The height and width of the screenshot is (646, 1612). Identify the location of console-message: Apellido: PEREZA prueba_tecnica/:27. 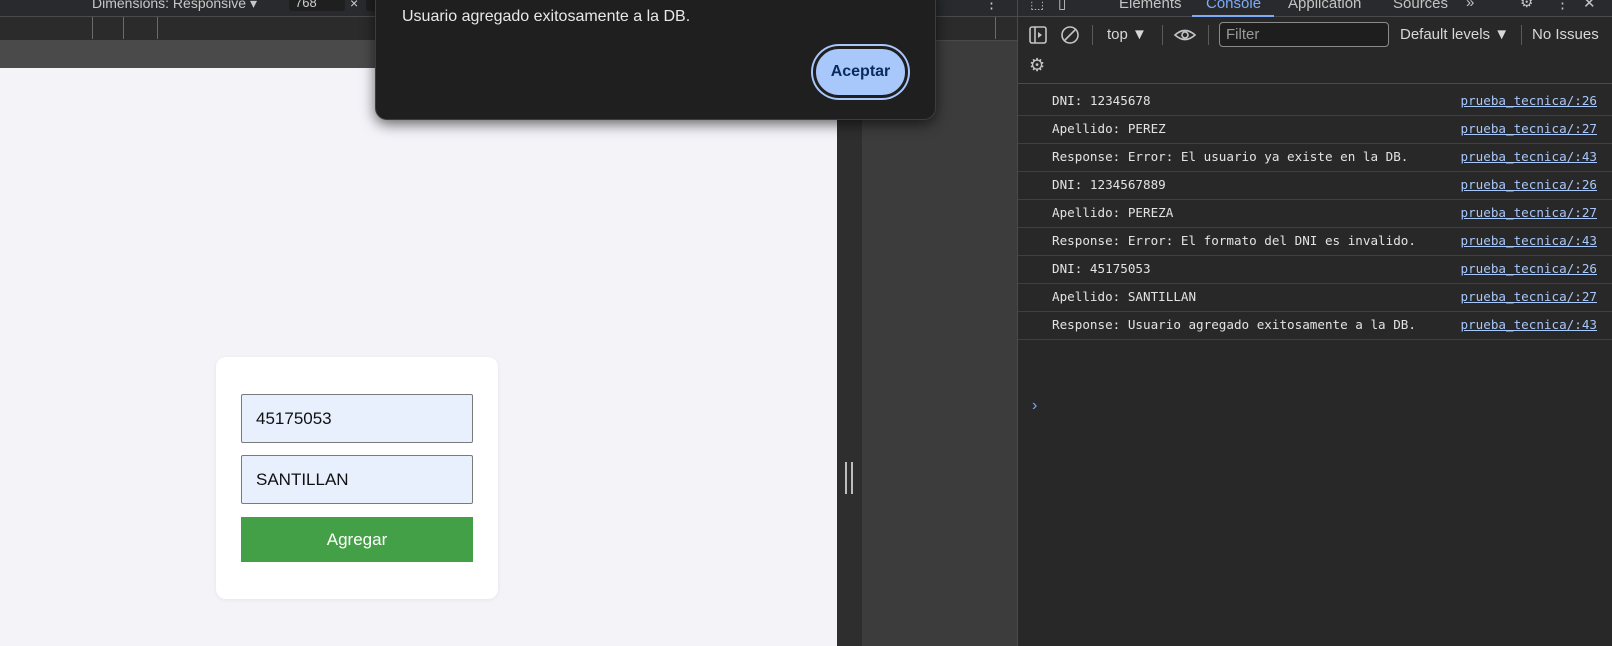
(1315, 214).